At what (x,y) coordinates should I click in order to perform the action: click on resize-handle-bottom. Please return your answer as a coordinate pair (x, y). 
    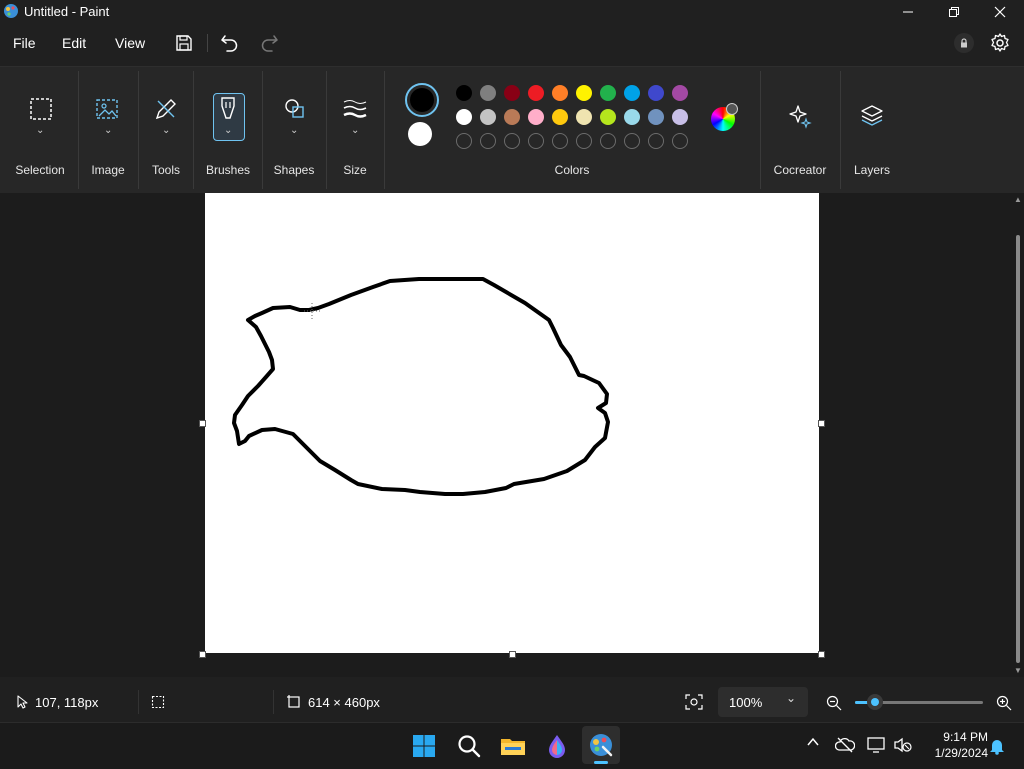
    Looking at the image, I should click on (512, 654).